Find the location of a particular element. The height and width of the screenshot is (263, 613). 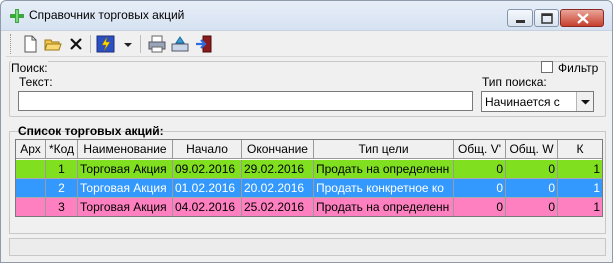

minimize-button is located at coordinates (520, 18).